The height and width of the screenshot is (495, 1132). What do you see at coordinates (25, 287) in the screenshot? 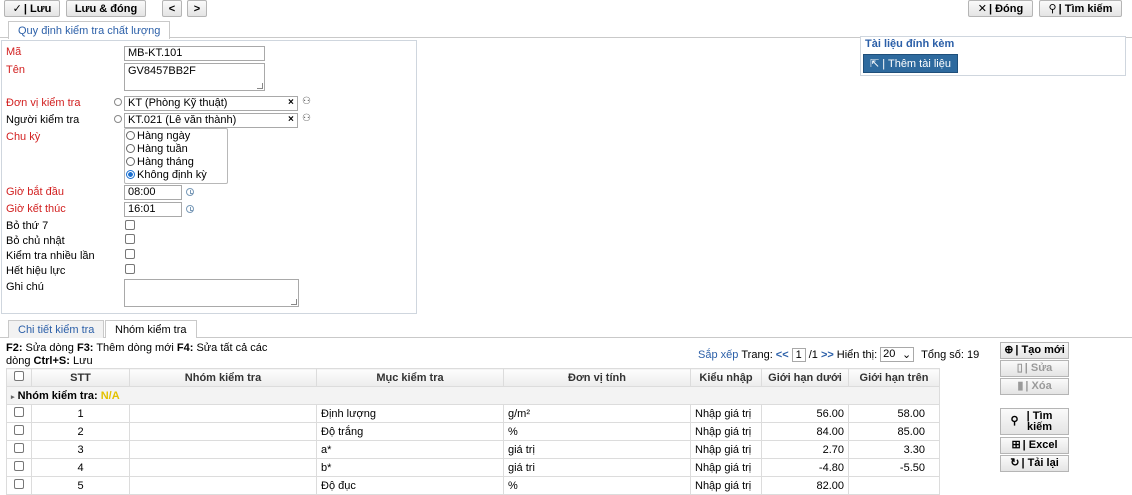
I see `ghi-chu-label: Ghi chú` at bounding box center [25, 287].